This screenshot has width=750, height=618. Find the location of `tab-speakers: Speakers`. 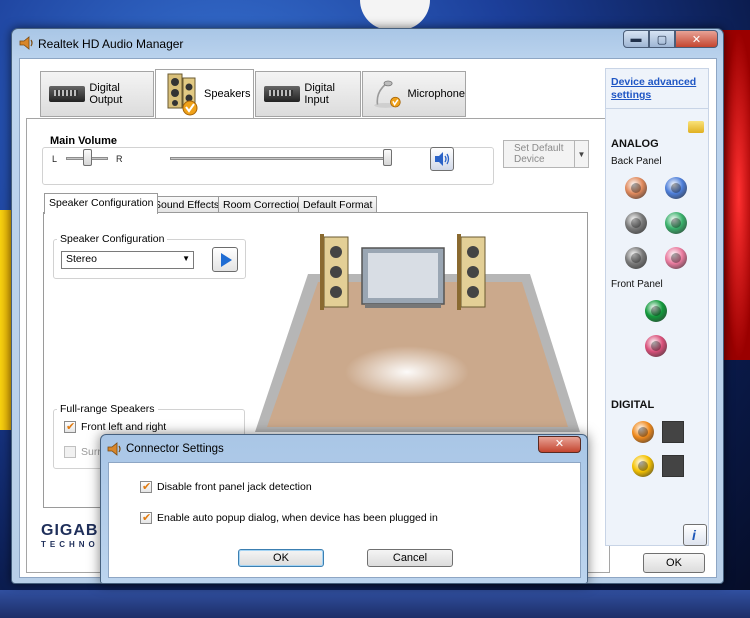

tab-speakers: Speakers is located at coordinates (204, 93).